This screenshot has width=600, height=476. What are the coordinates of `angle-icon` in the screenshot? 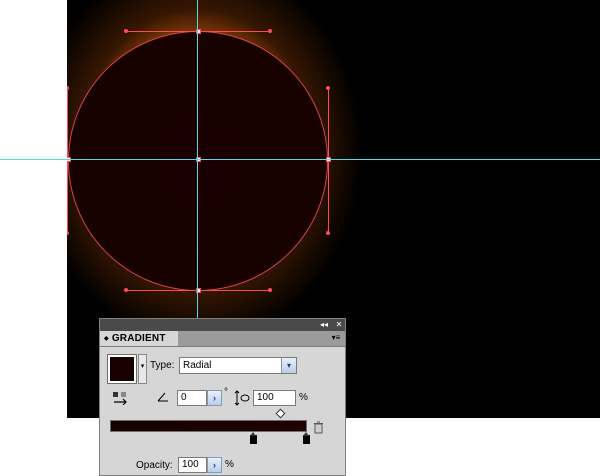 It's located at (163, 397).